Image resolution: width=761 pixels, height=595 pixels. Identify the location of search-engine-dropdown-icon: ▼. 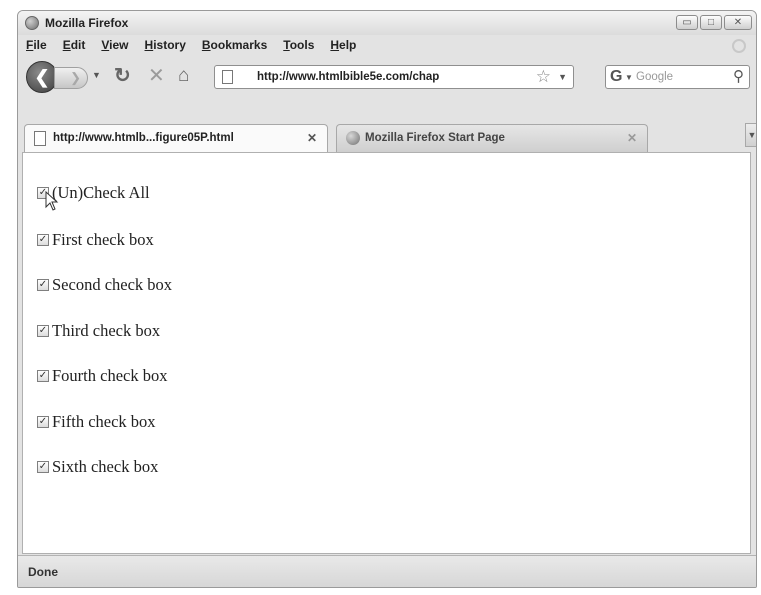
(629, 77).